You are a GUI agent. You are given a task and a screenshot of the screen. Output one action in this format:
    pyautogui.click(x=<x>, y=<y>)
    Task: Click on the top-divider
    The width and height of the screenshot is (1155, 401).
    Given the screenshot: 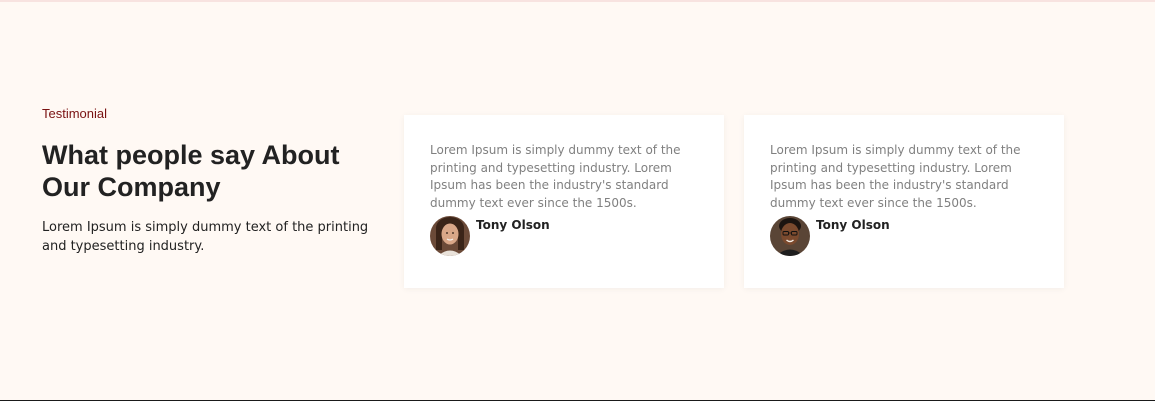 What is the action you would take?
    pyautogui.click(x=577, y=1)
    